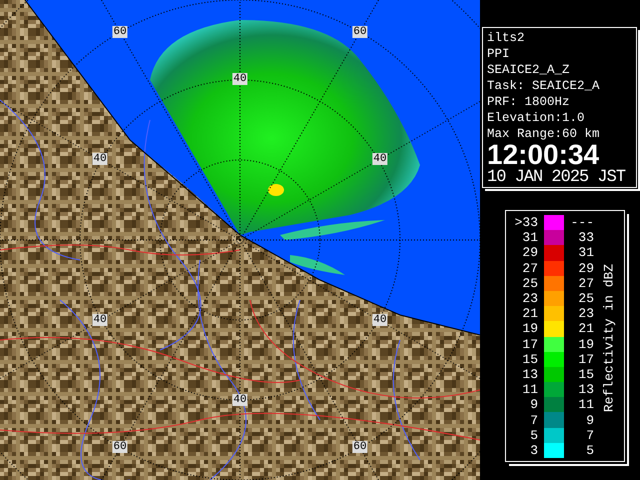  Describe the element at coordinates (529, 70) in the screenshot. I see `info-text: SEAICE2_A_Z` at that location.